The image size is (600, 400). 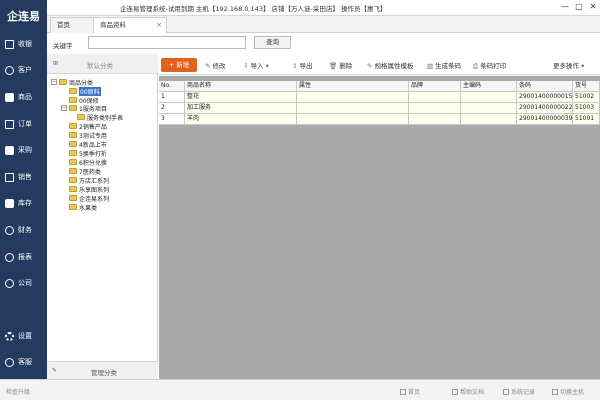 What do you see at coordinates (113, 25) in the screenshot?
I see `tab-product-info-label: 商品资料` at bounding box center [113, 25].